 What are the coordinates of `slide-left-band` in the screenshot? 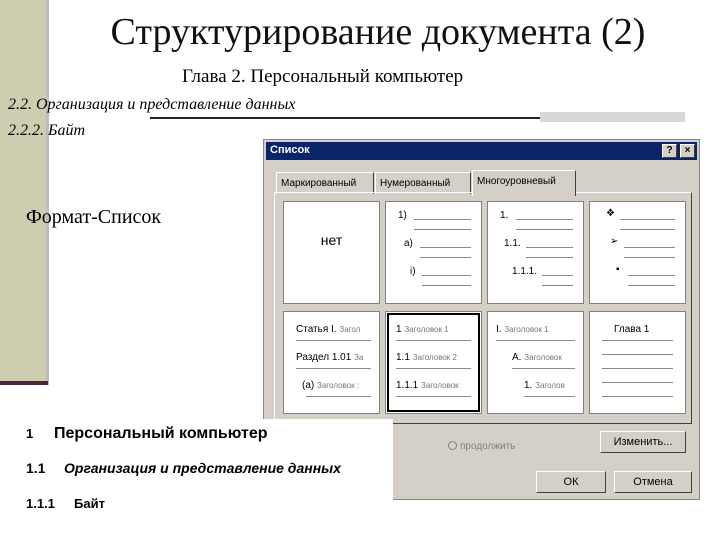 It's located at (23, 192).